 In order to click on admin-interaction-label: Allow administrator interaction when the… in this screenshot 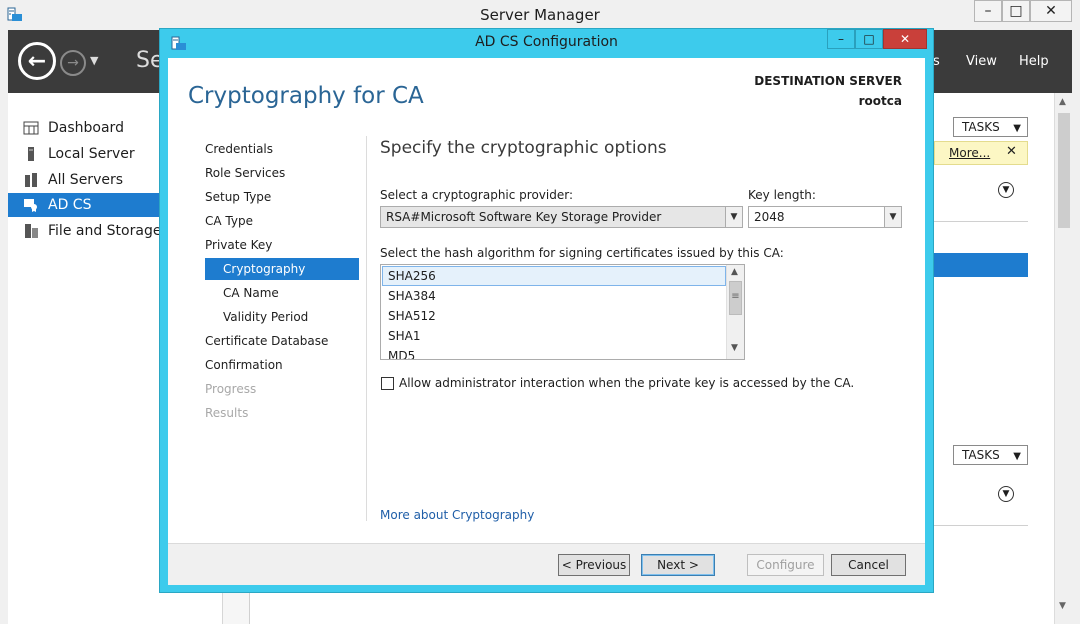, I will do `click(626, 383)`.